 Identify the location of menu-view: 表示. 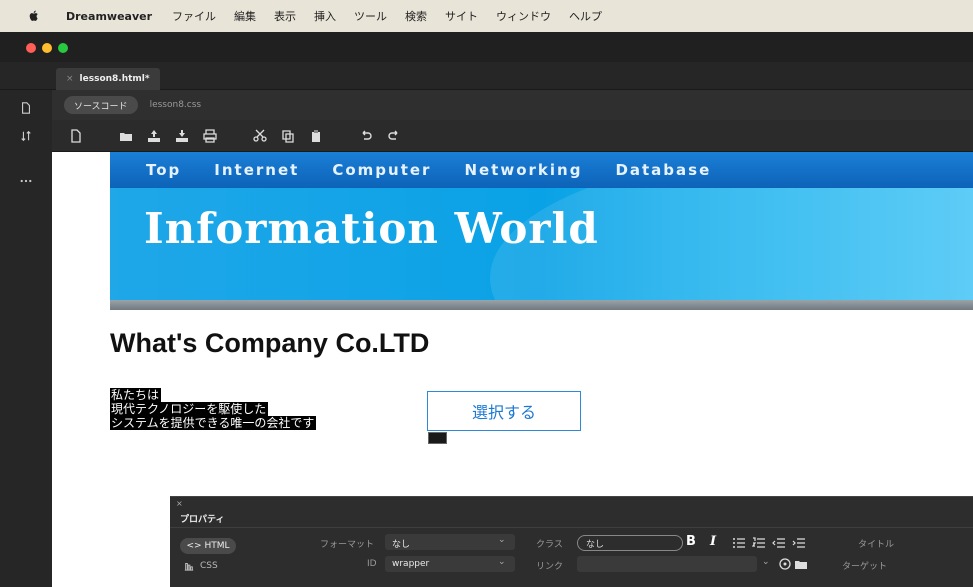
(285, 16).